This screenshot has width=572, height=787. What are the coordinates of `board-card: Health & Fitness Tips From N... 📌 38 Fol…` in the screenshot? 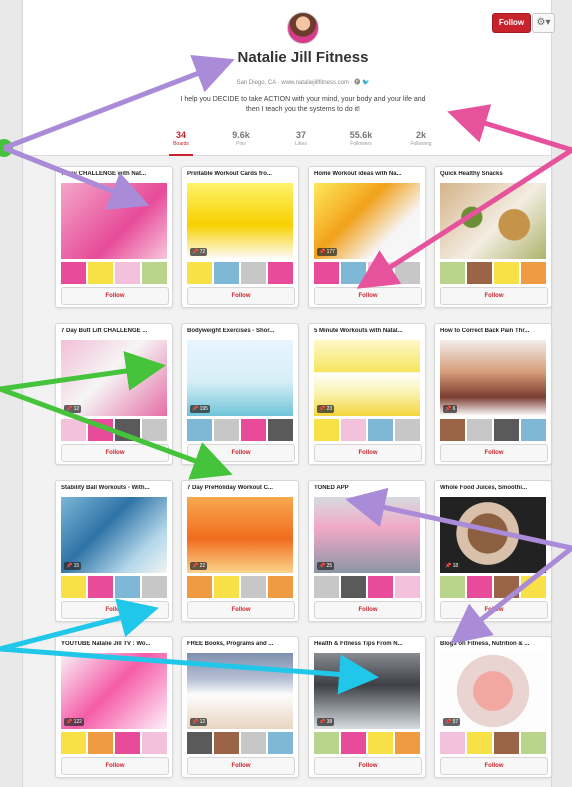 It's located at (367, 707).